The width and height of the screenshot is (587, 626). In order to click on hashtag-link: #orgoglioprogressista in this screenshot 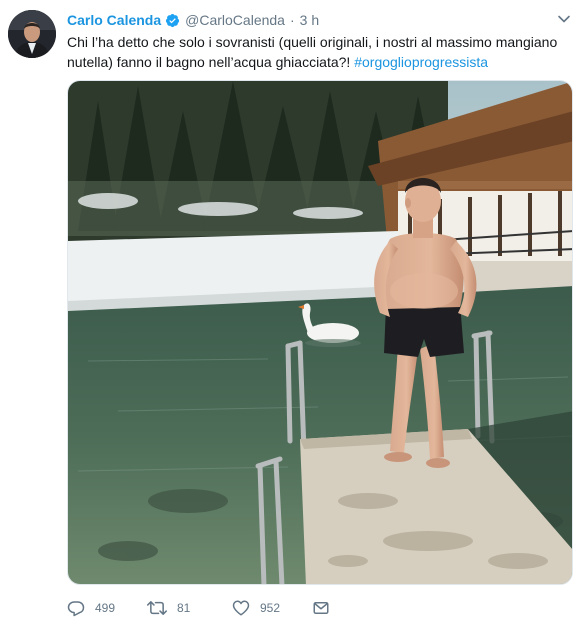, I will do `click(421, 62)`.